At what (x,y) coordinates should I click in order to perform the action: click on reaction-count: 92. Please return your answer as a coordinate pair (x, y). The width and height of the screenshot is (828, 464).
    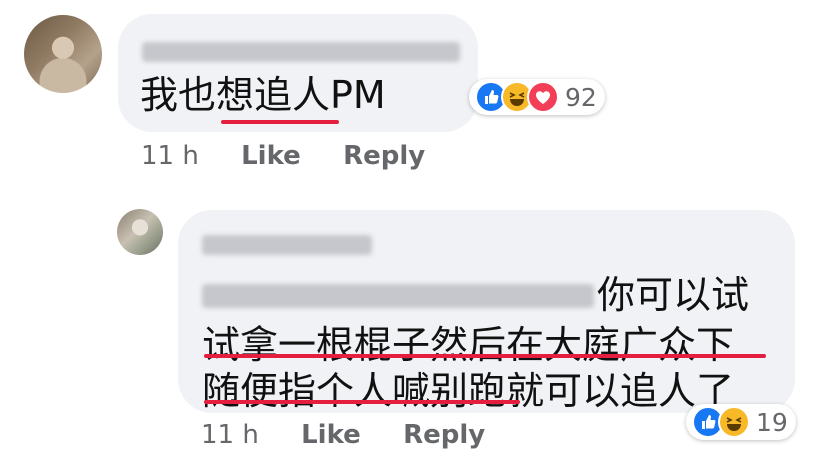
    Looking at the image, I should click on (581, 97).